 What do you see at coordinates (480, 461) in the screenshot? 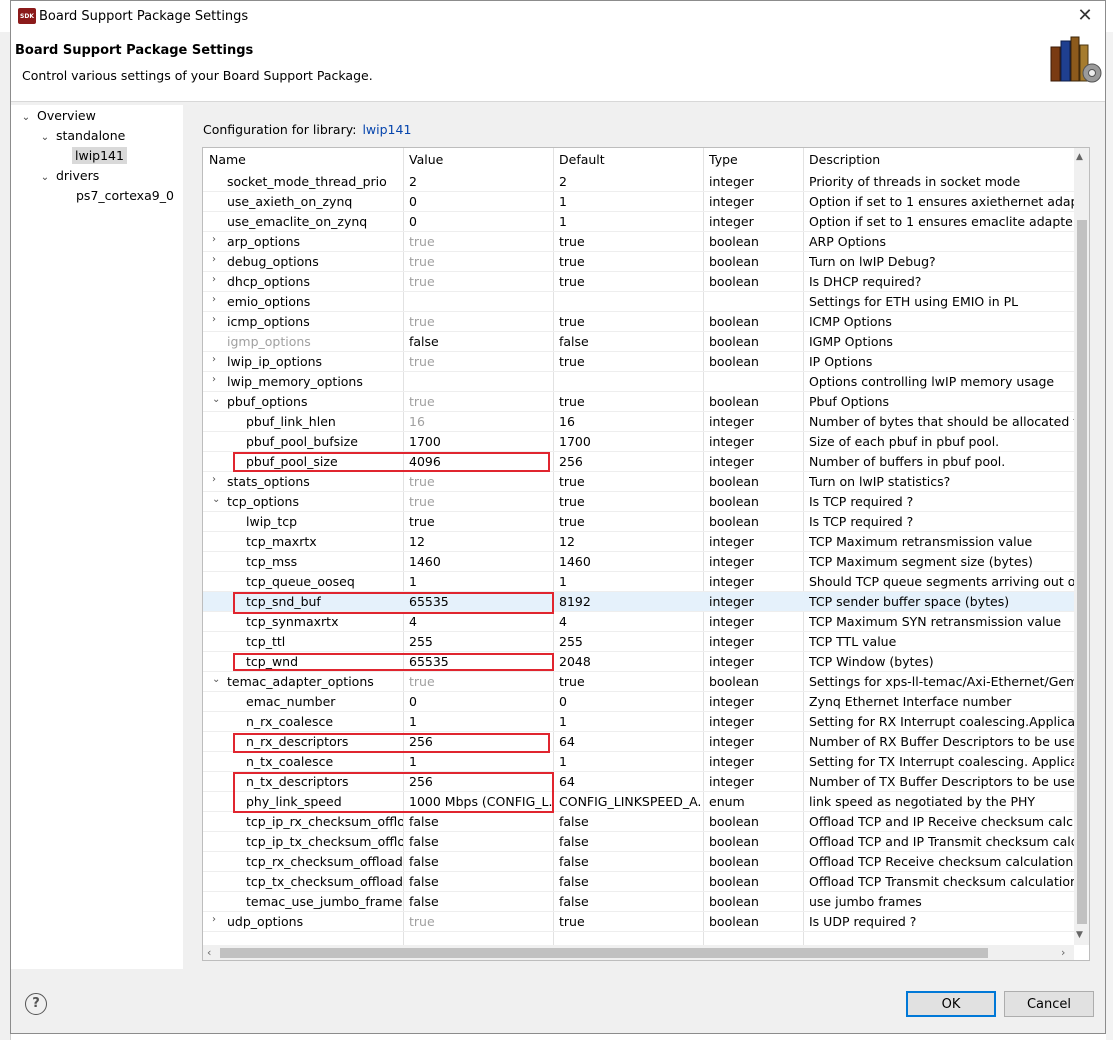
I see `row-value-cell: 4096` at bounding box center [480, 461].